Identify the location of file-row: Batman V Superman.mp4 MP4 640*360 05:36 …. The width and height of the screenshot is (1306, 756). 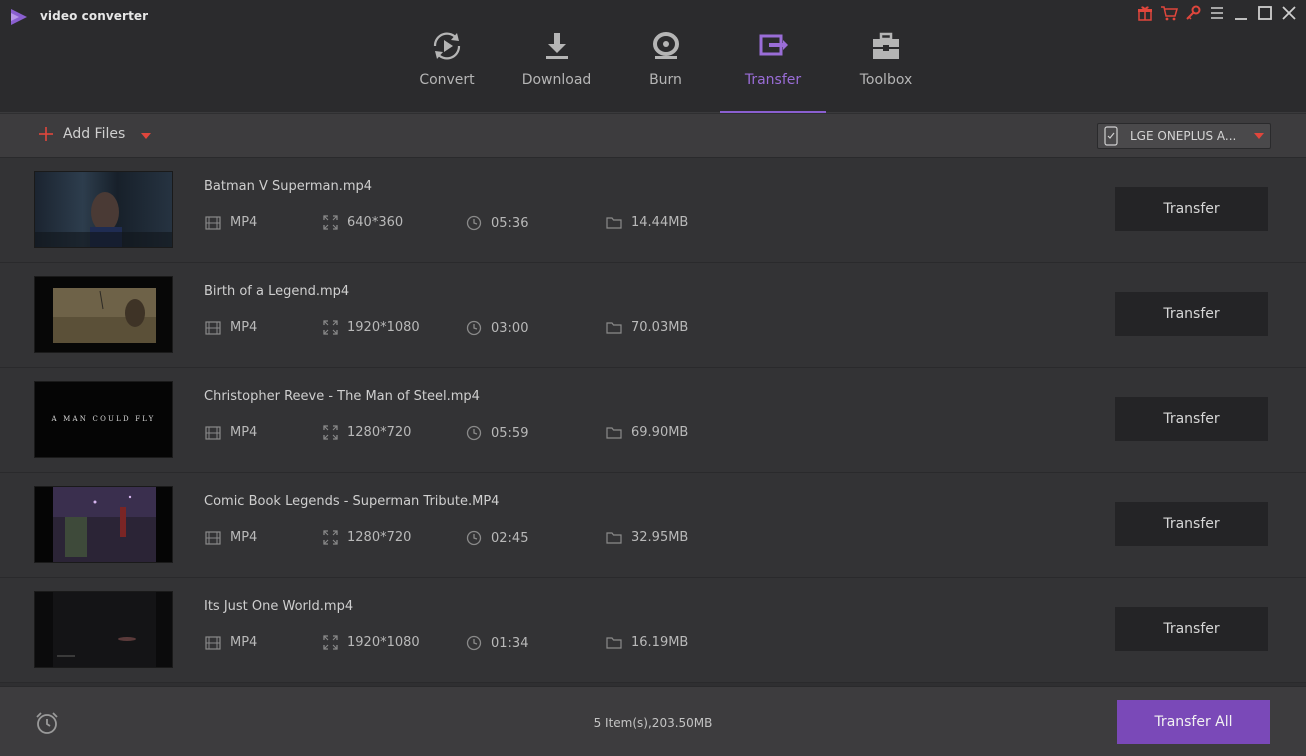
(653, 210).